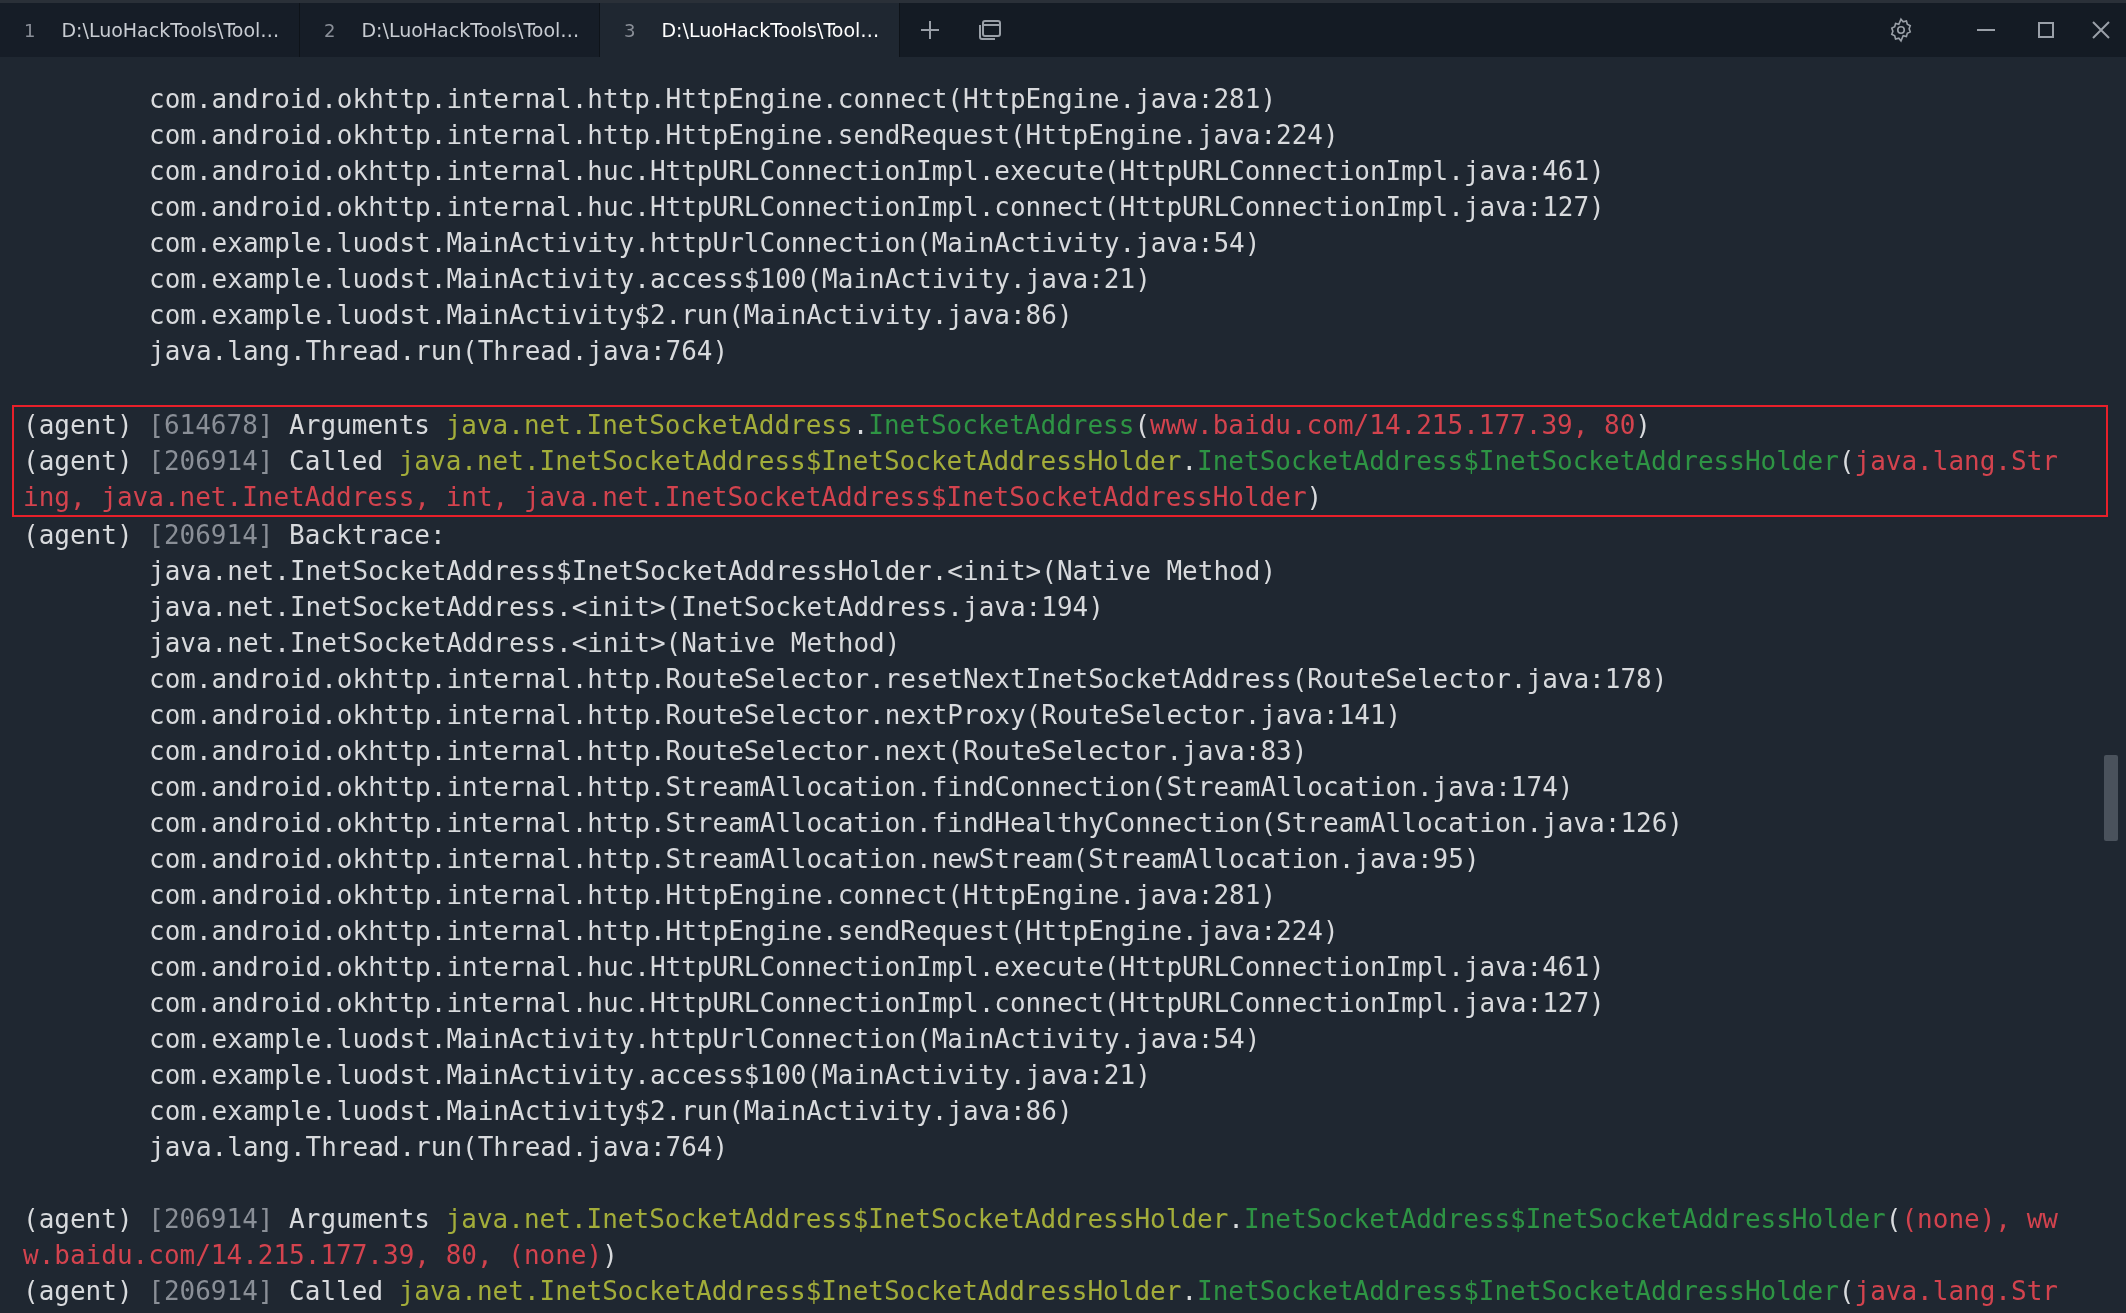 The width and height of the screenshot is (2126, 1313). What do you see at coordinates (1986, 30) in the screenshot?
I see `minimize-icon` at bounding box center [1986, 30].